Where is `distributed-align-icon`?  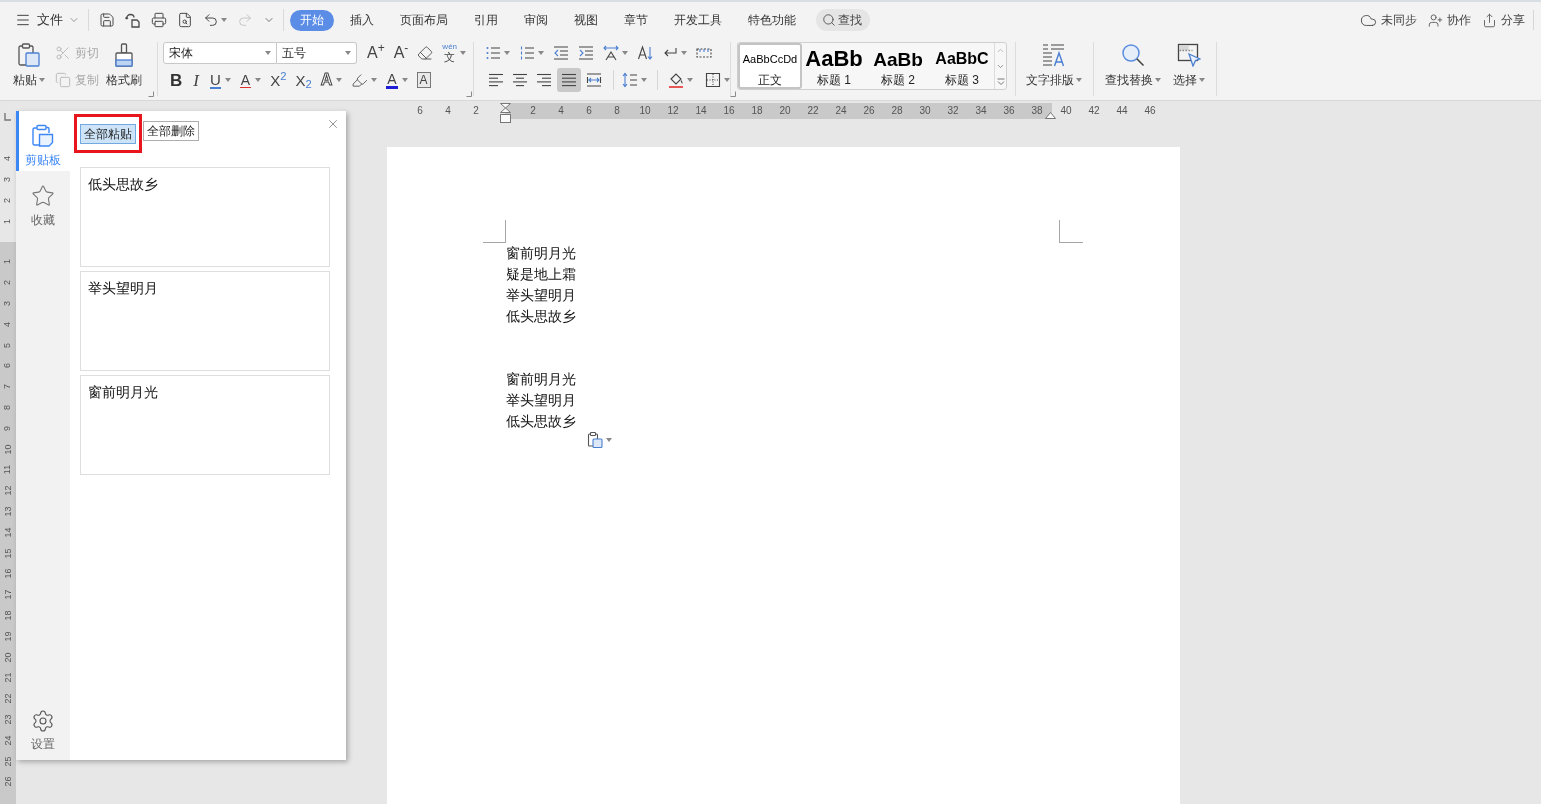 distributed-align-icon is located at coordinates (594, 80).